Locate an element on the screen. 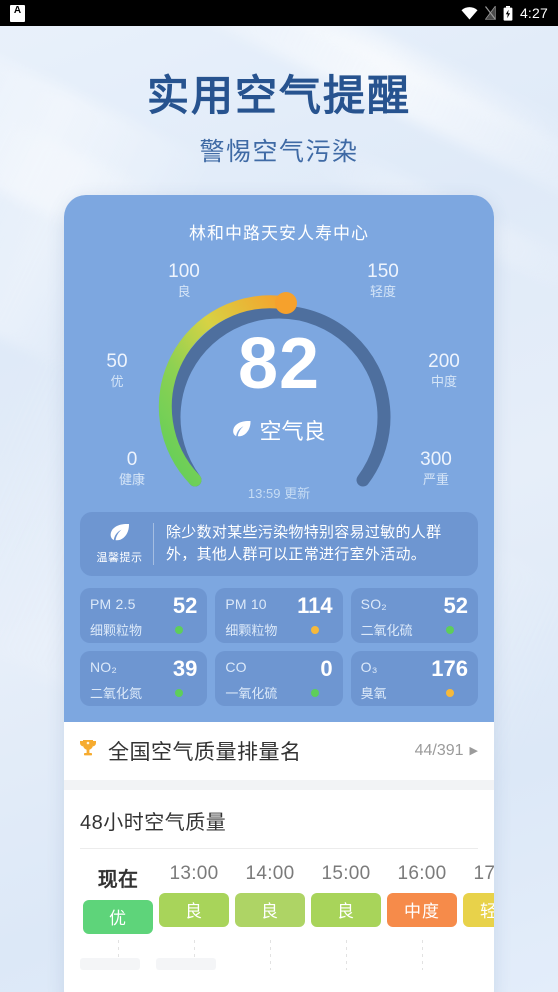  gauge-tick-50: 50 优 is located at coordinates (117, 370).